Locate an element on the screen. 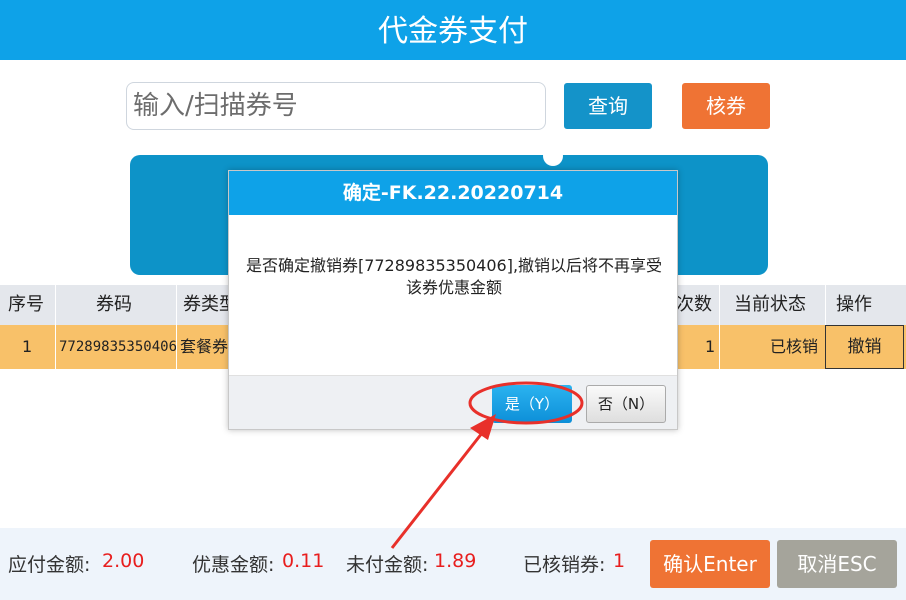 This screenshot has width=906, height=600. revoke-button: 撤销 is located at coordinates (864, 347).